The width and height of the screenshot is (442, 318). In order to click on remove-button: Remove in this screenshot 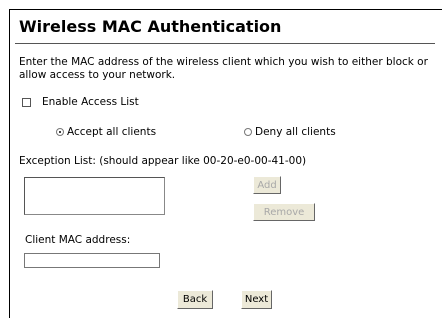, I will do `click(284, 212)`.